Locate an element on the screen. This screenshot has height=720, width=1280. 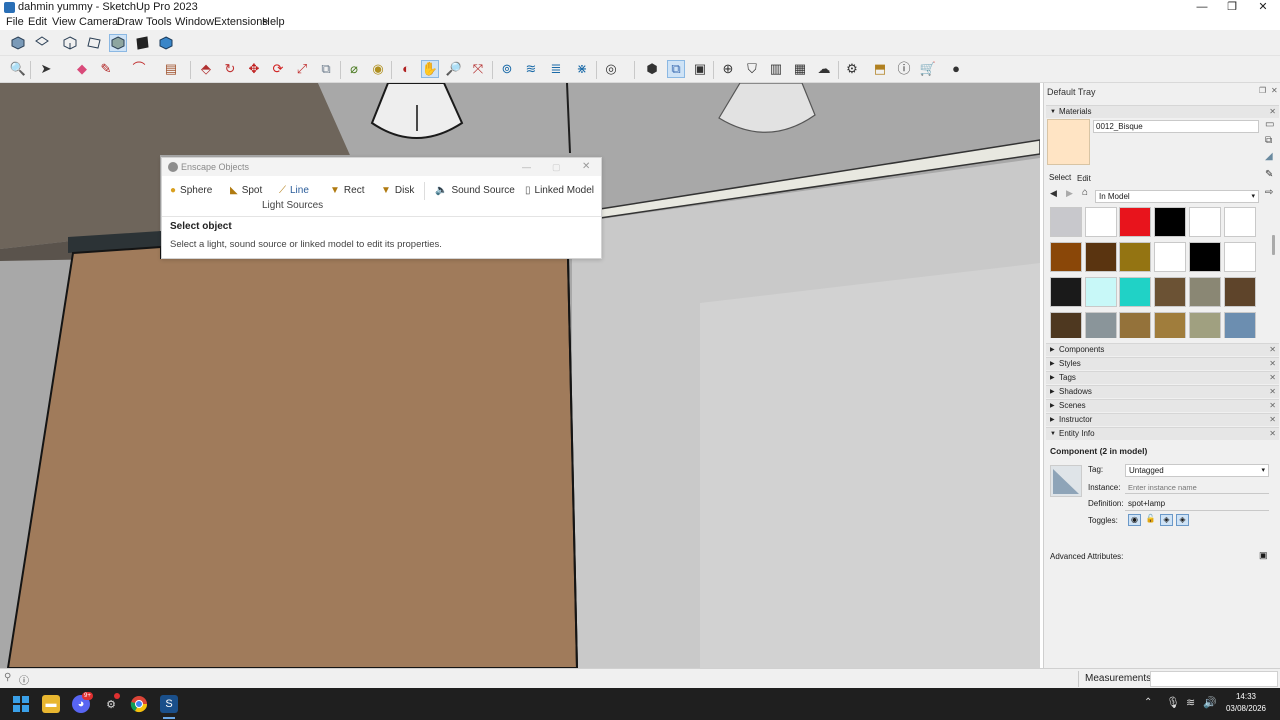
enscape-assets-icon: ▥ is located at coordinates (776, 69).